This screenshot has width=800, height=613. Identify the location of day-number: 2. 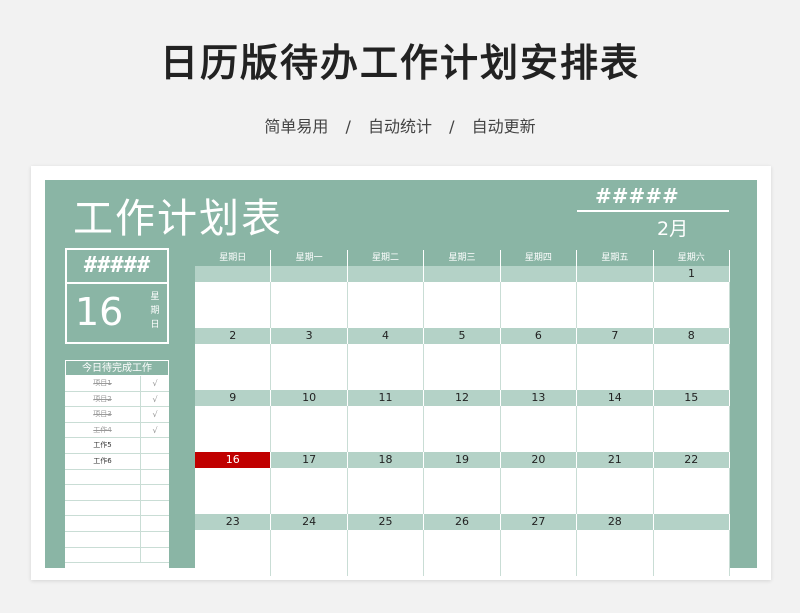
(233, 336).